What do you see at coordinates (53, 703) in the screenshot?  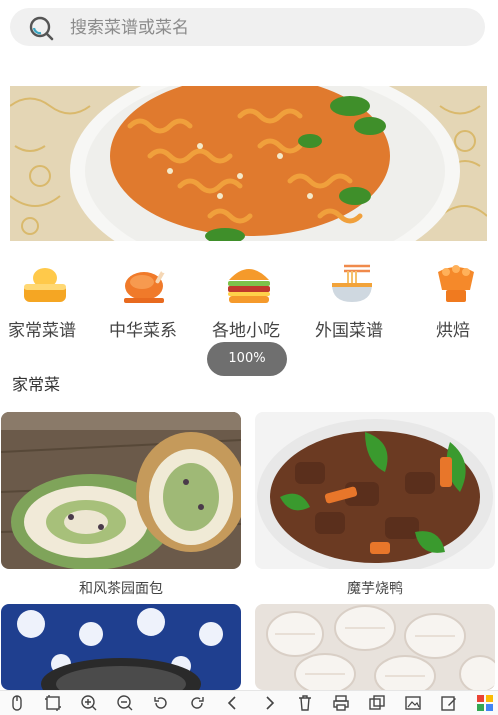 I see `crop-icon` at bounding box center [53, 703].